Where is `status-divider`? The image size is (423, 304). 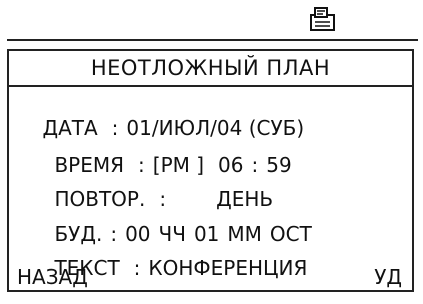 status-divider is located at coordinates (212, 40).